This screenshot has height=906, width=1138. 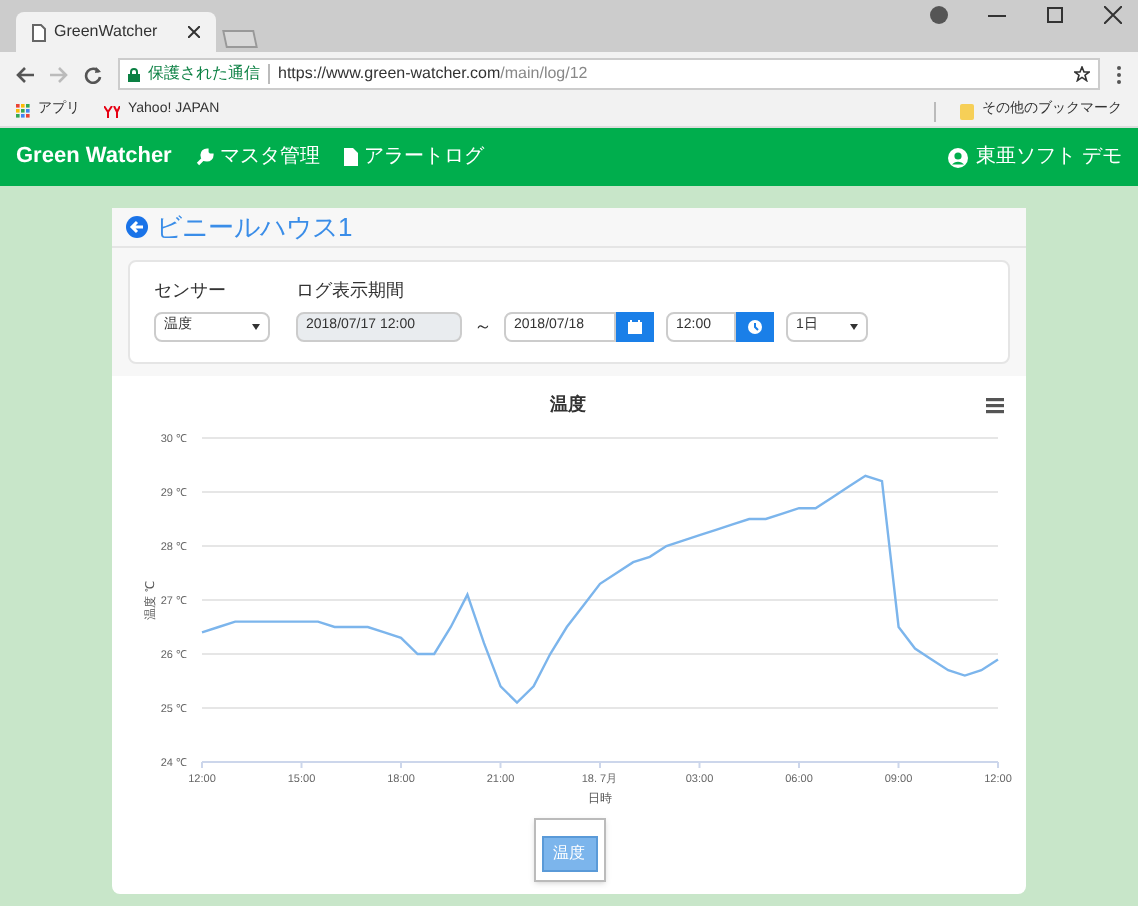 I want to click on reload-icon, so click(x=93, y=74).